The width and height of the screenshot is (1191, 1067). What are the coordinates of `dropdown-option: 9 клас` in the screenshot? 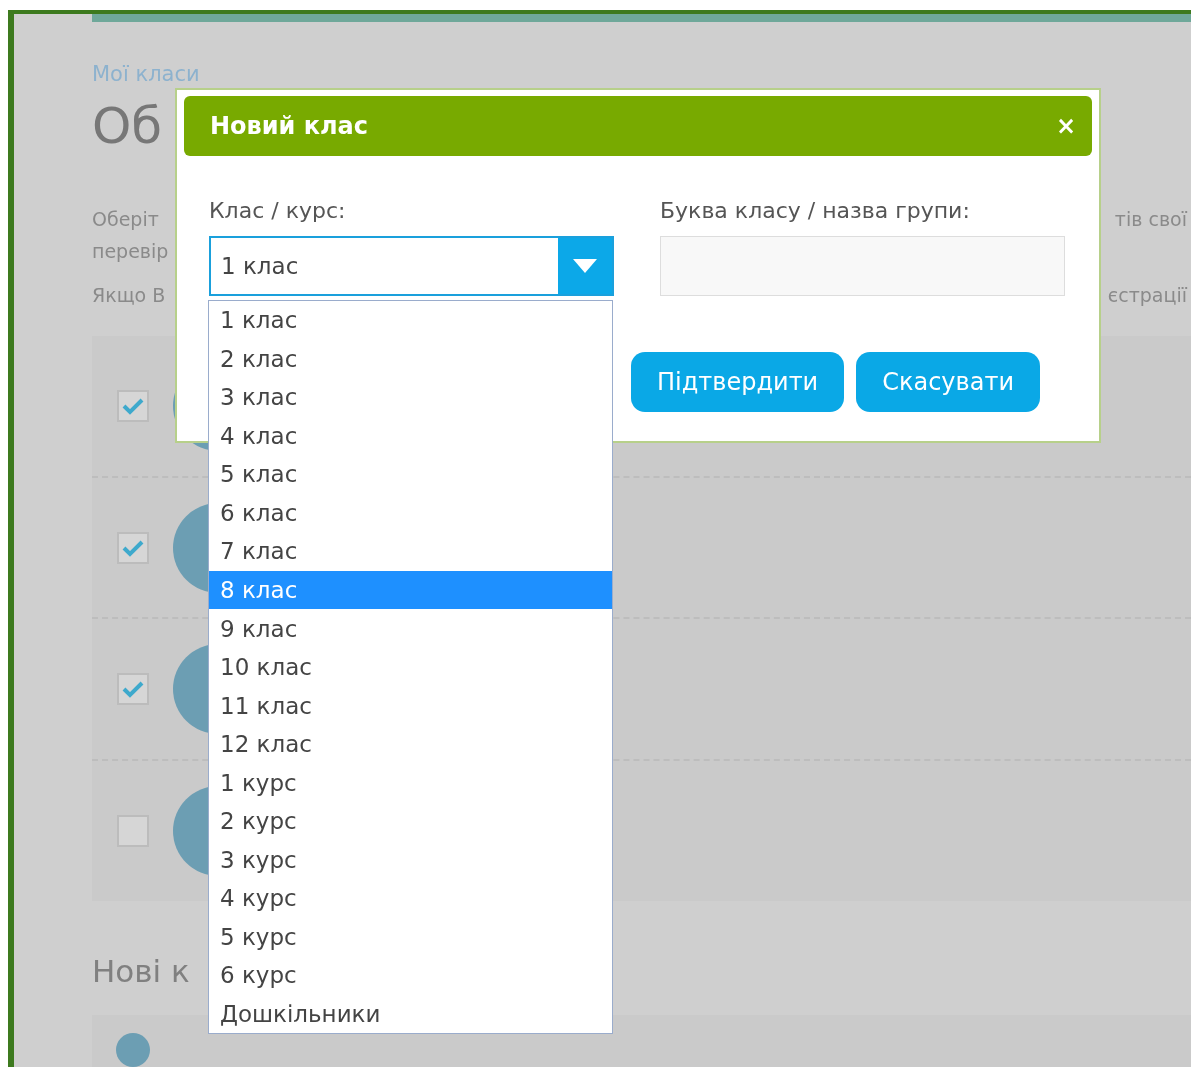 It's located at (410, 628).